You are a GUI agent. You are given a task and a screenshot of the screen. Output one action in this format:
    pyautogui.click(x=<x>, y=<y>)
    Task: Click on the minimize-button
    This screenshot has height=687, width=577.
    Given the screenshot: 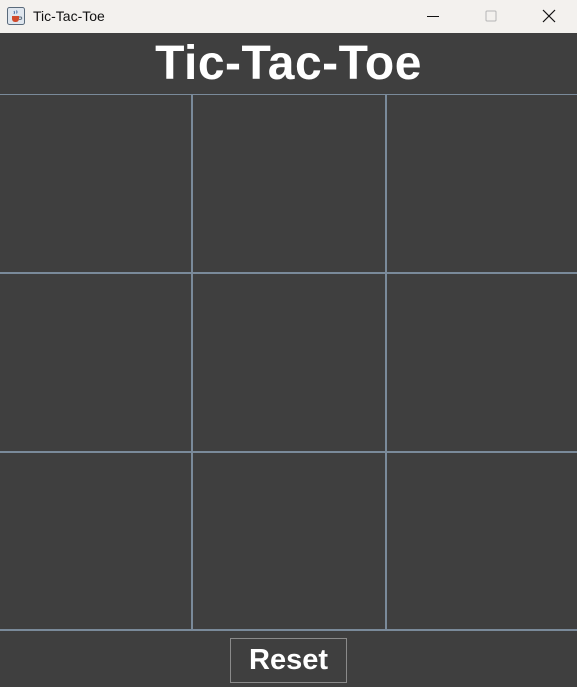 What is the action you would take?
    pyautogui.click(x=433, y=16)
    